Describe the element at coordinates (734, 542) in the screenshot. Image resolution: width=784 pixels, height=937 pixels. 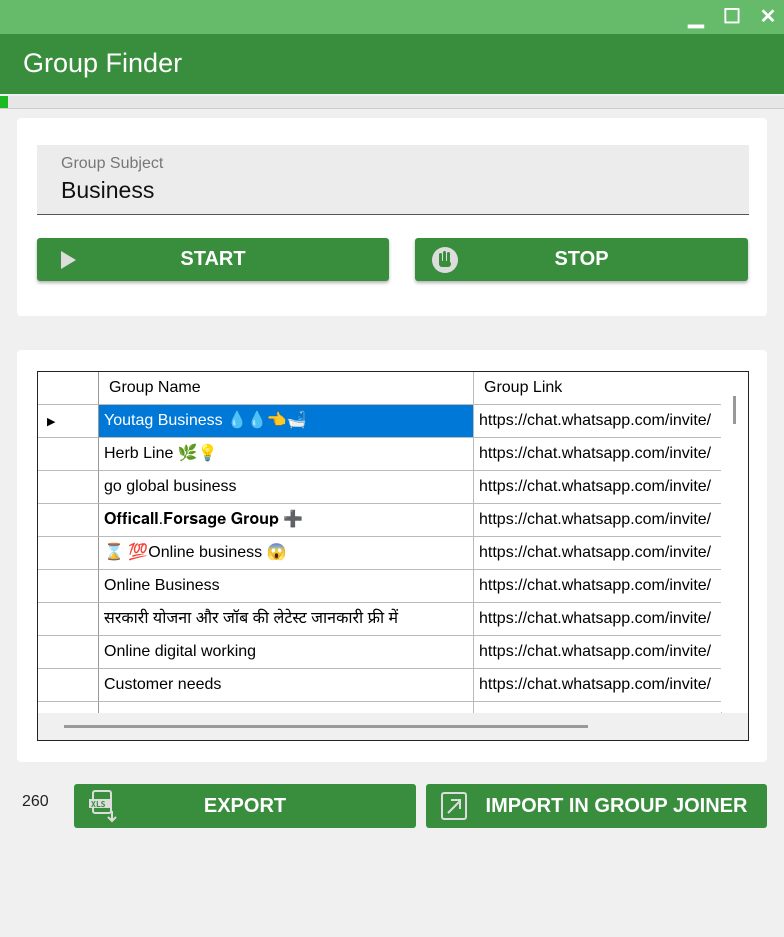
I see `vertical-scrollbar` at that location.